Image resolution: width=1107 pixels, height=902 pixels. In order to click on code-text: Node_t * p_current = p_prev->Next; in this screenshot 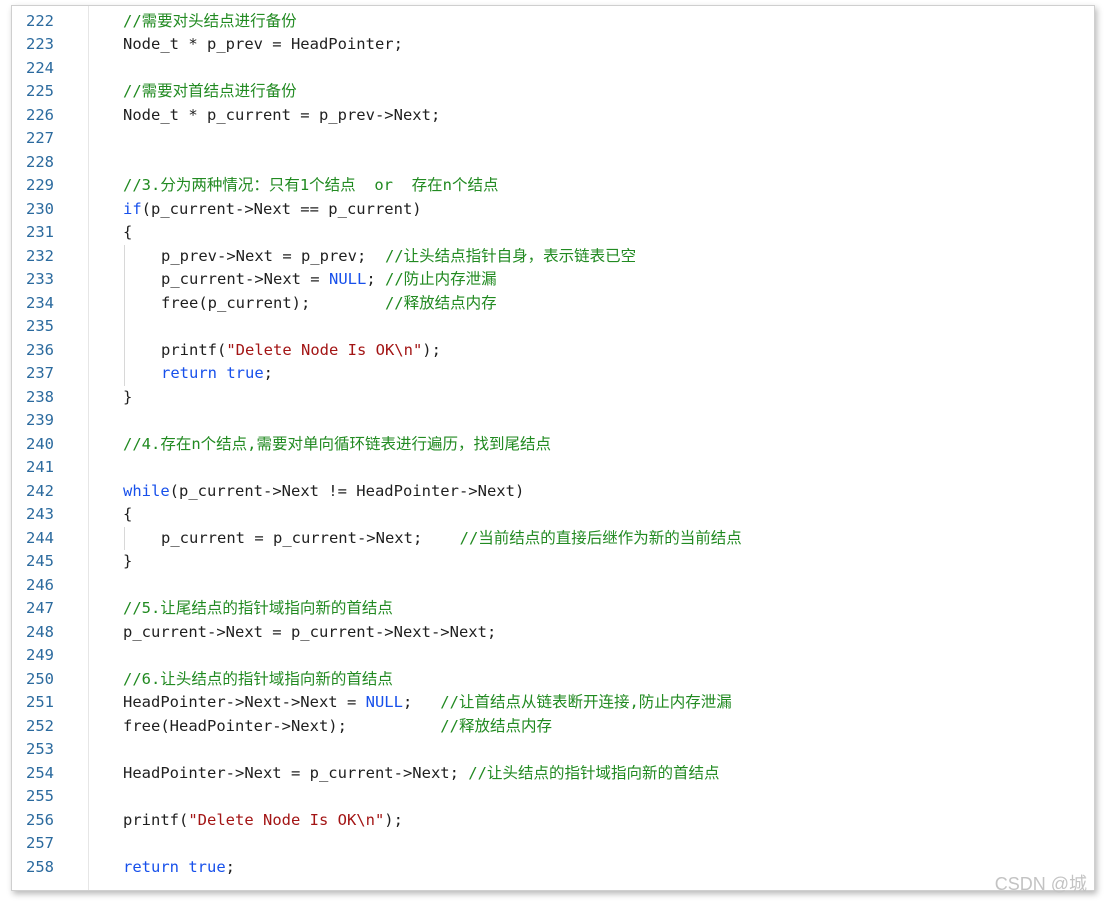, I will do `click(281, 116)`.